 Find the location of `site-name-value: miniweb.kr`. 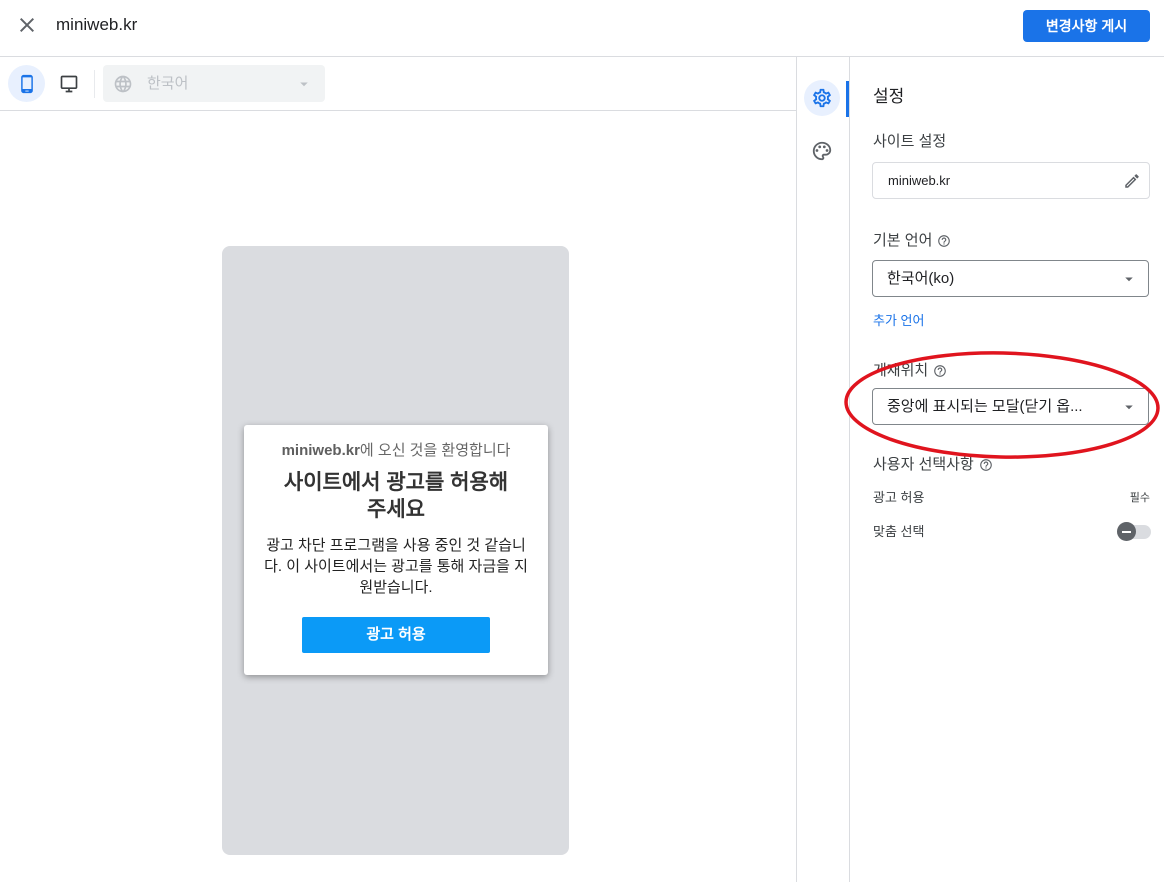

site-name-value: miniweb.kr is located at coordinates (919, 180).